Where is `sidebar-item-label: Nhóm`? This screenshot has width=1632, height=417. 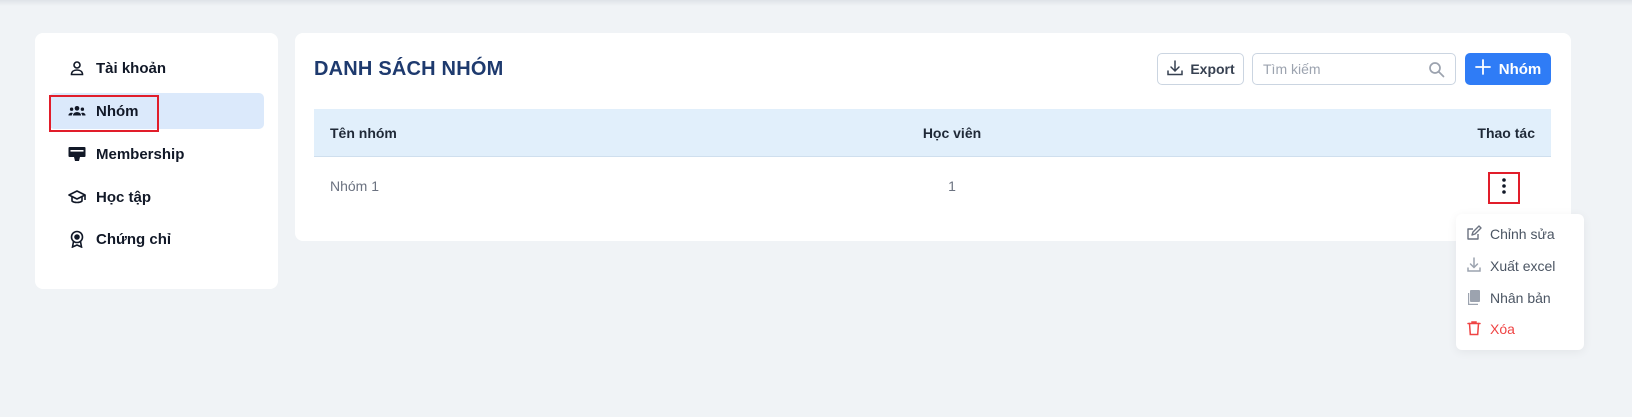
sidebar-item-label: Nhóm is located at coordinates (117, 111).